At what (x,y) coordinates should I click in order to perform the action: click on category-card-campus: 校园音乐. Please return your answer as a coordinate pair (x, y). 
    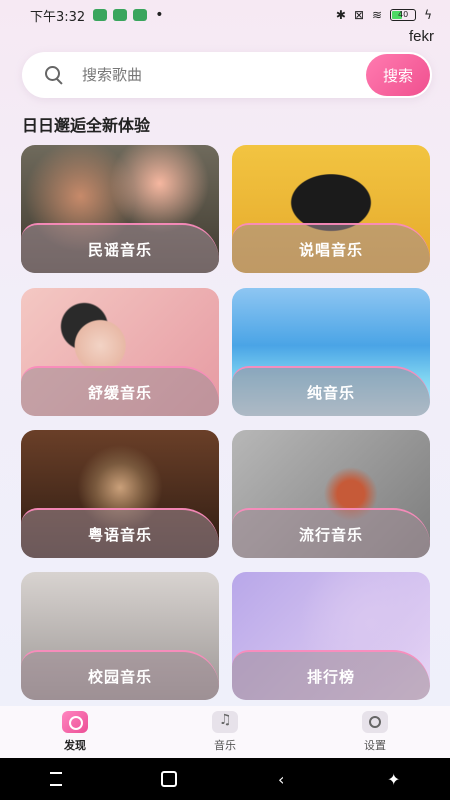
    Looking at the image, I should click on (120, 636).